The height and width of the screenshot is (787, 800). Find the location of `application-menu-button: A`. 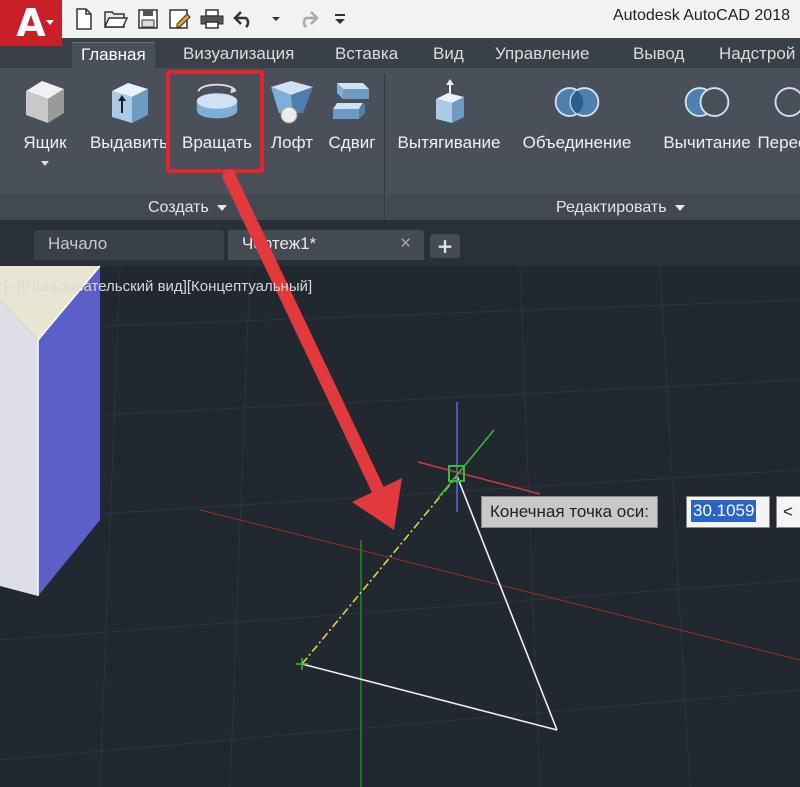

application-menu-button: A is located at coordinates (31, 23).